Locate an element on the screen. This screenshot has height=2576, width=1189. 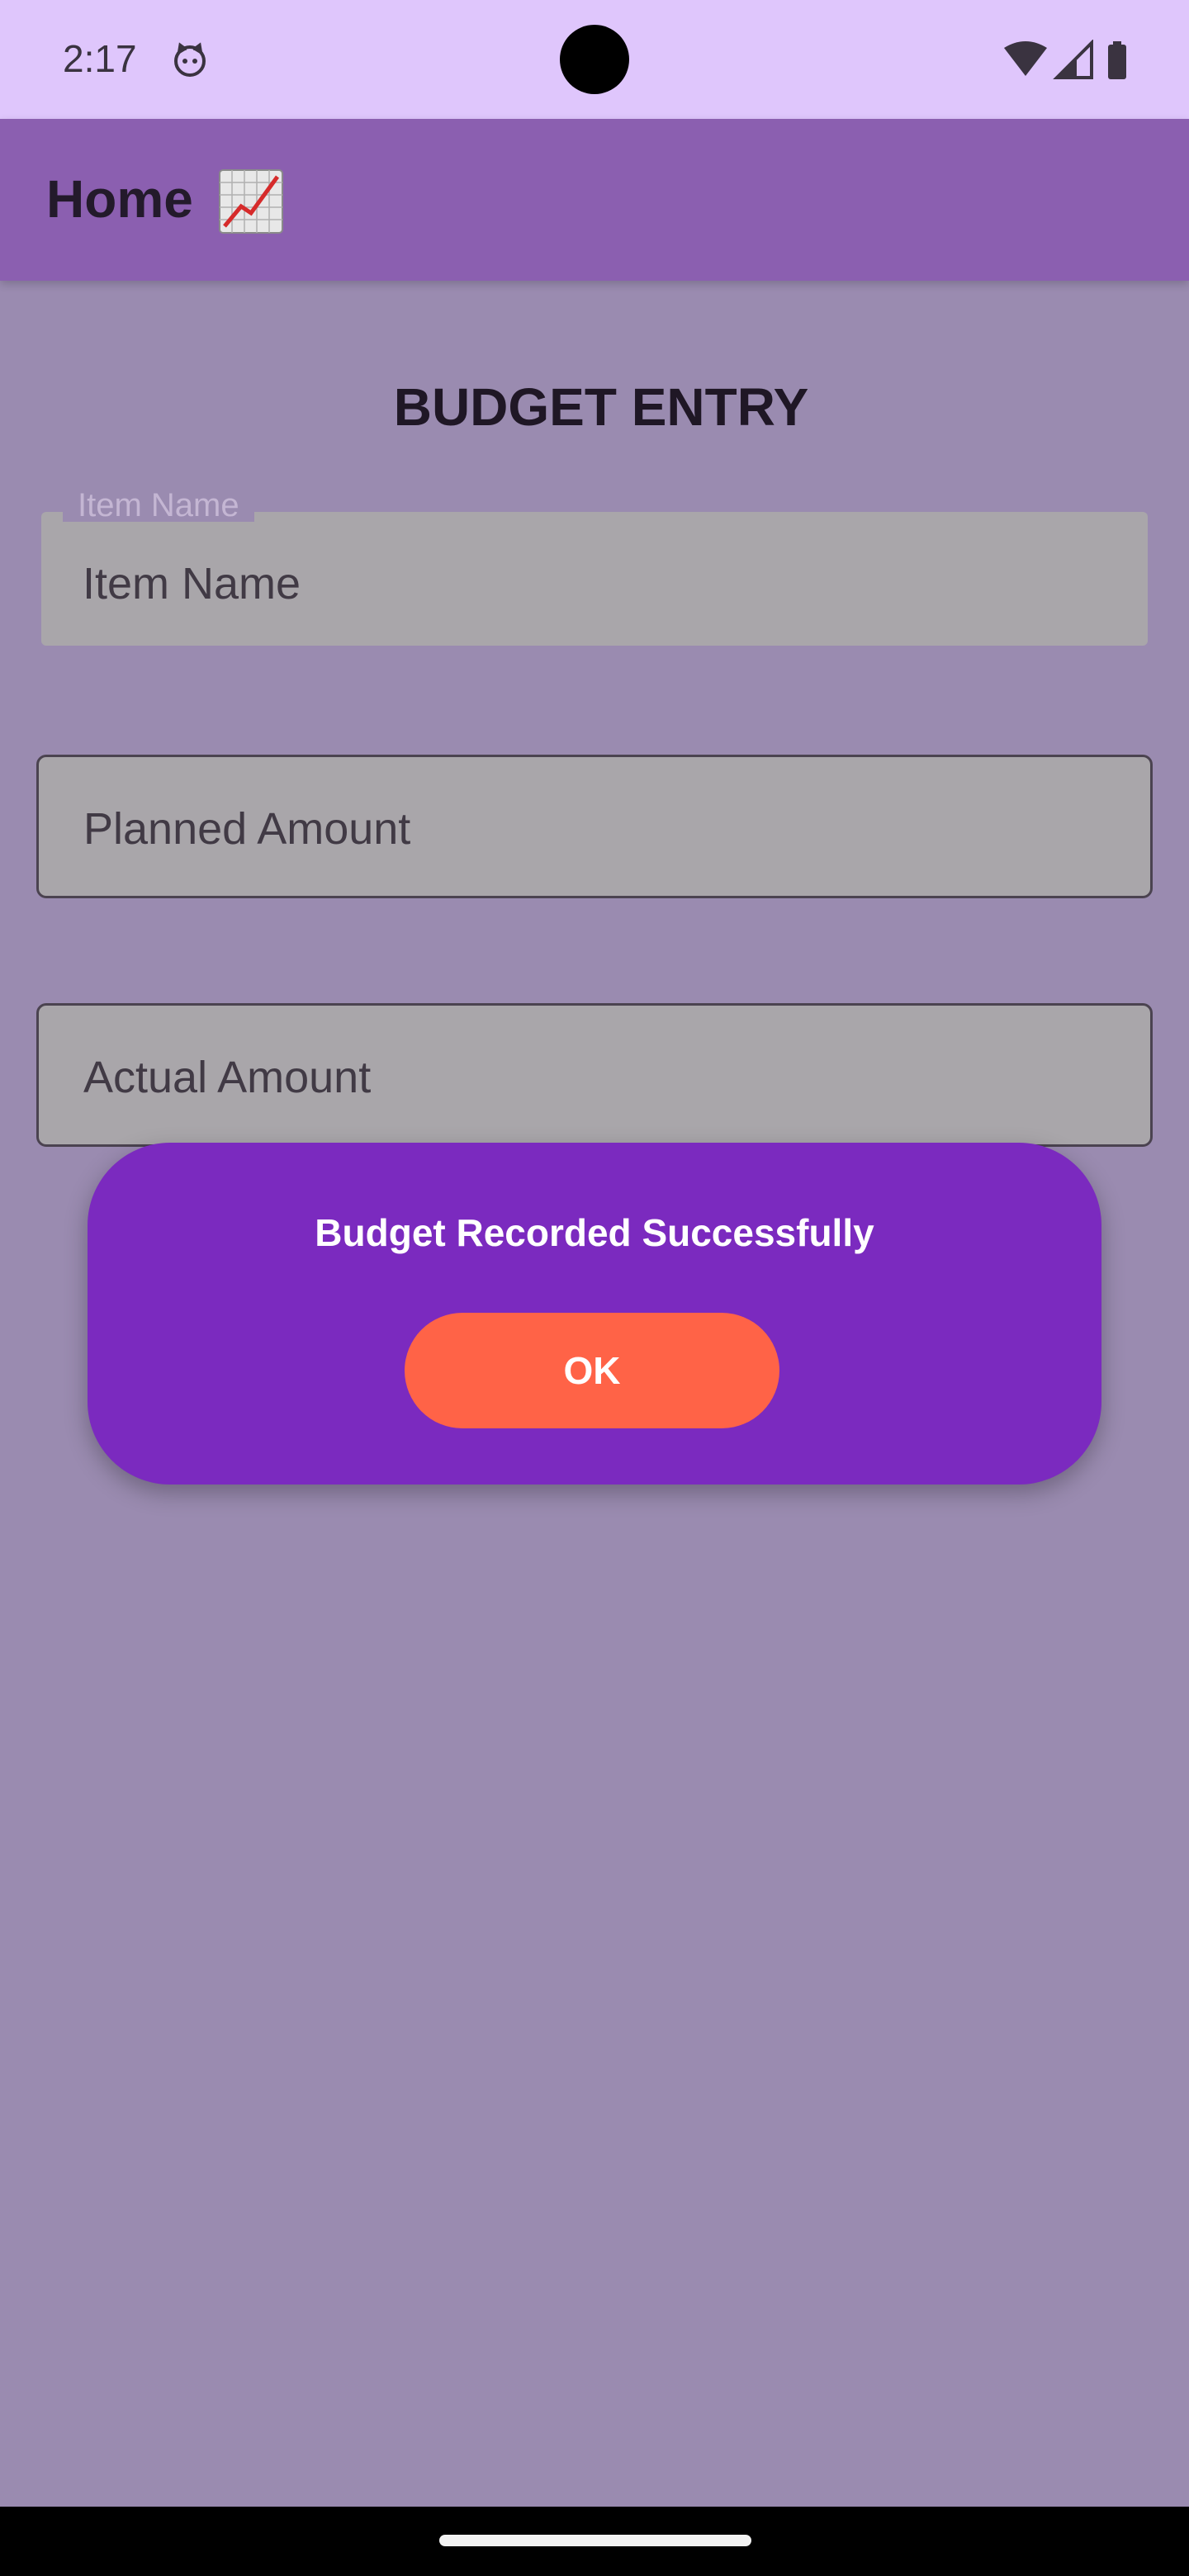
home-indicator is located at coordinates (595, 2540).